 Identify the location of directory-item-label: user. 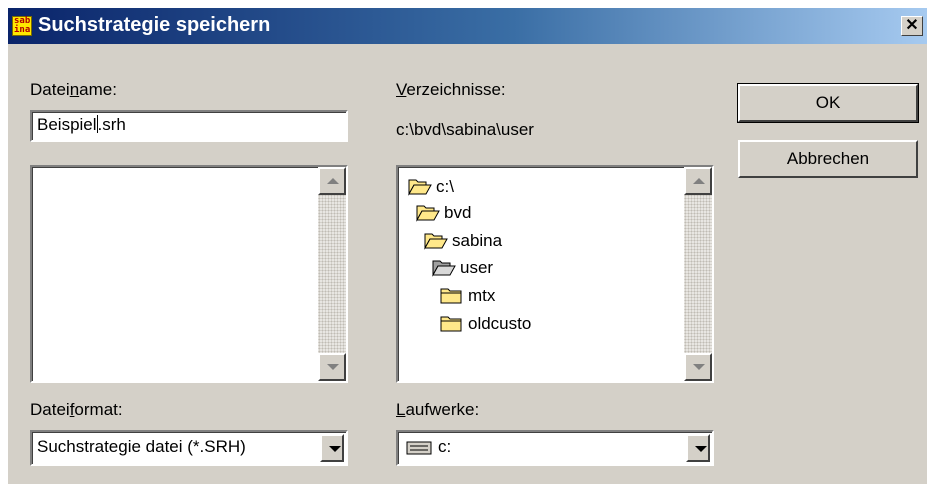
(477, 267).